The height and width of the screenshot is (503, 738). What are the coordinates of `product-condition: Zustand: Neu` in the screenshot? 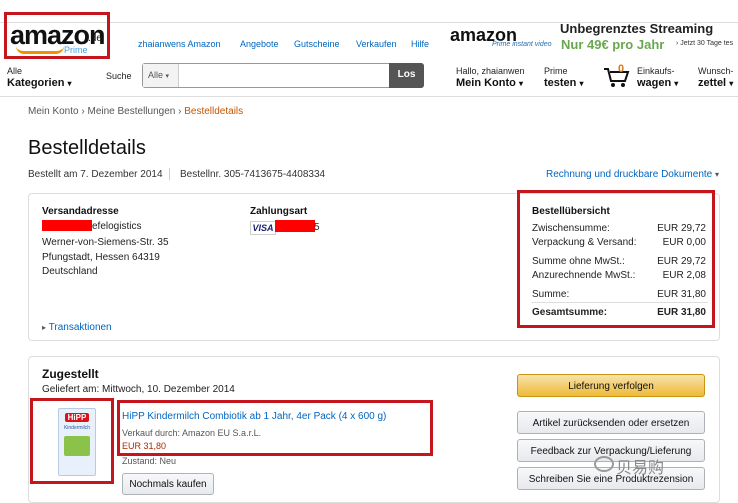 It's located at (149, 461).